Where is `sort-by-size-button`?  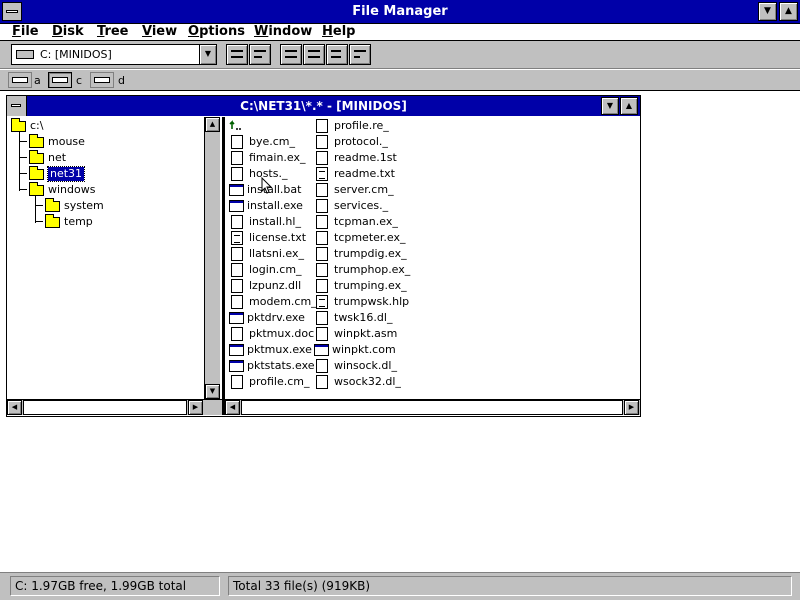
sort-by-size-button is located at coordinates (337, 54).